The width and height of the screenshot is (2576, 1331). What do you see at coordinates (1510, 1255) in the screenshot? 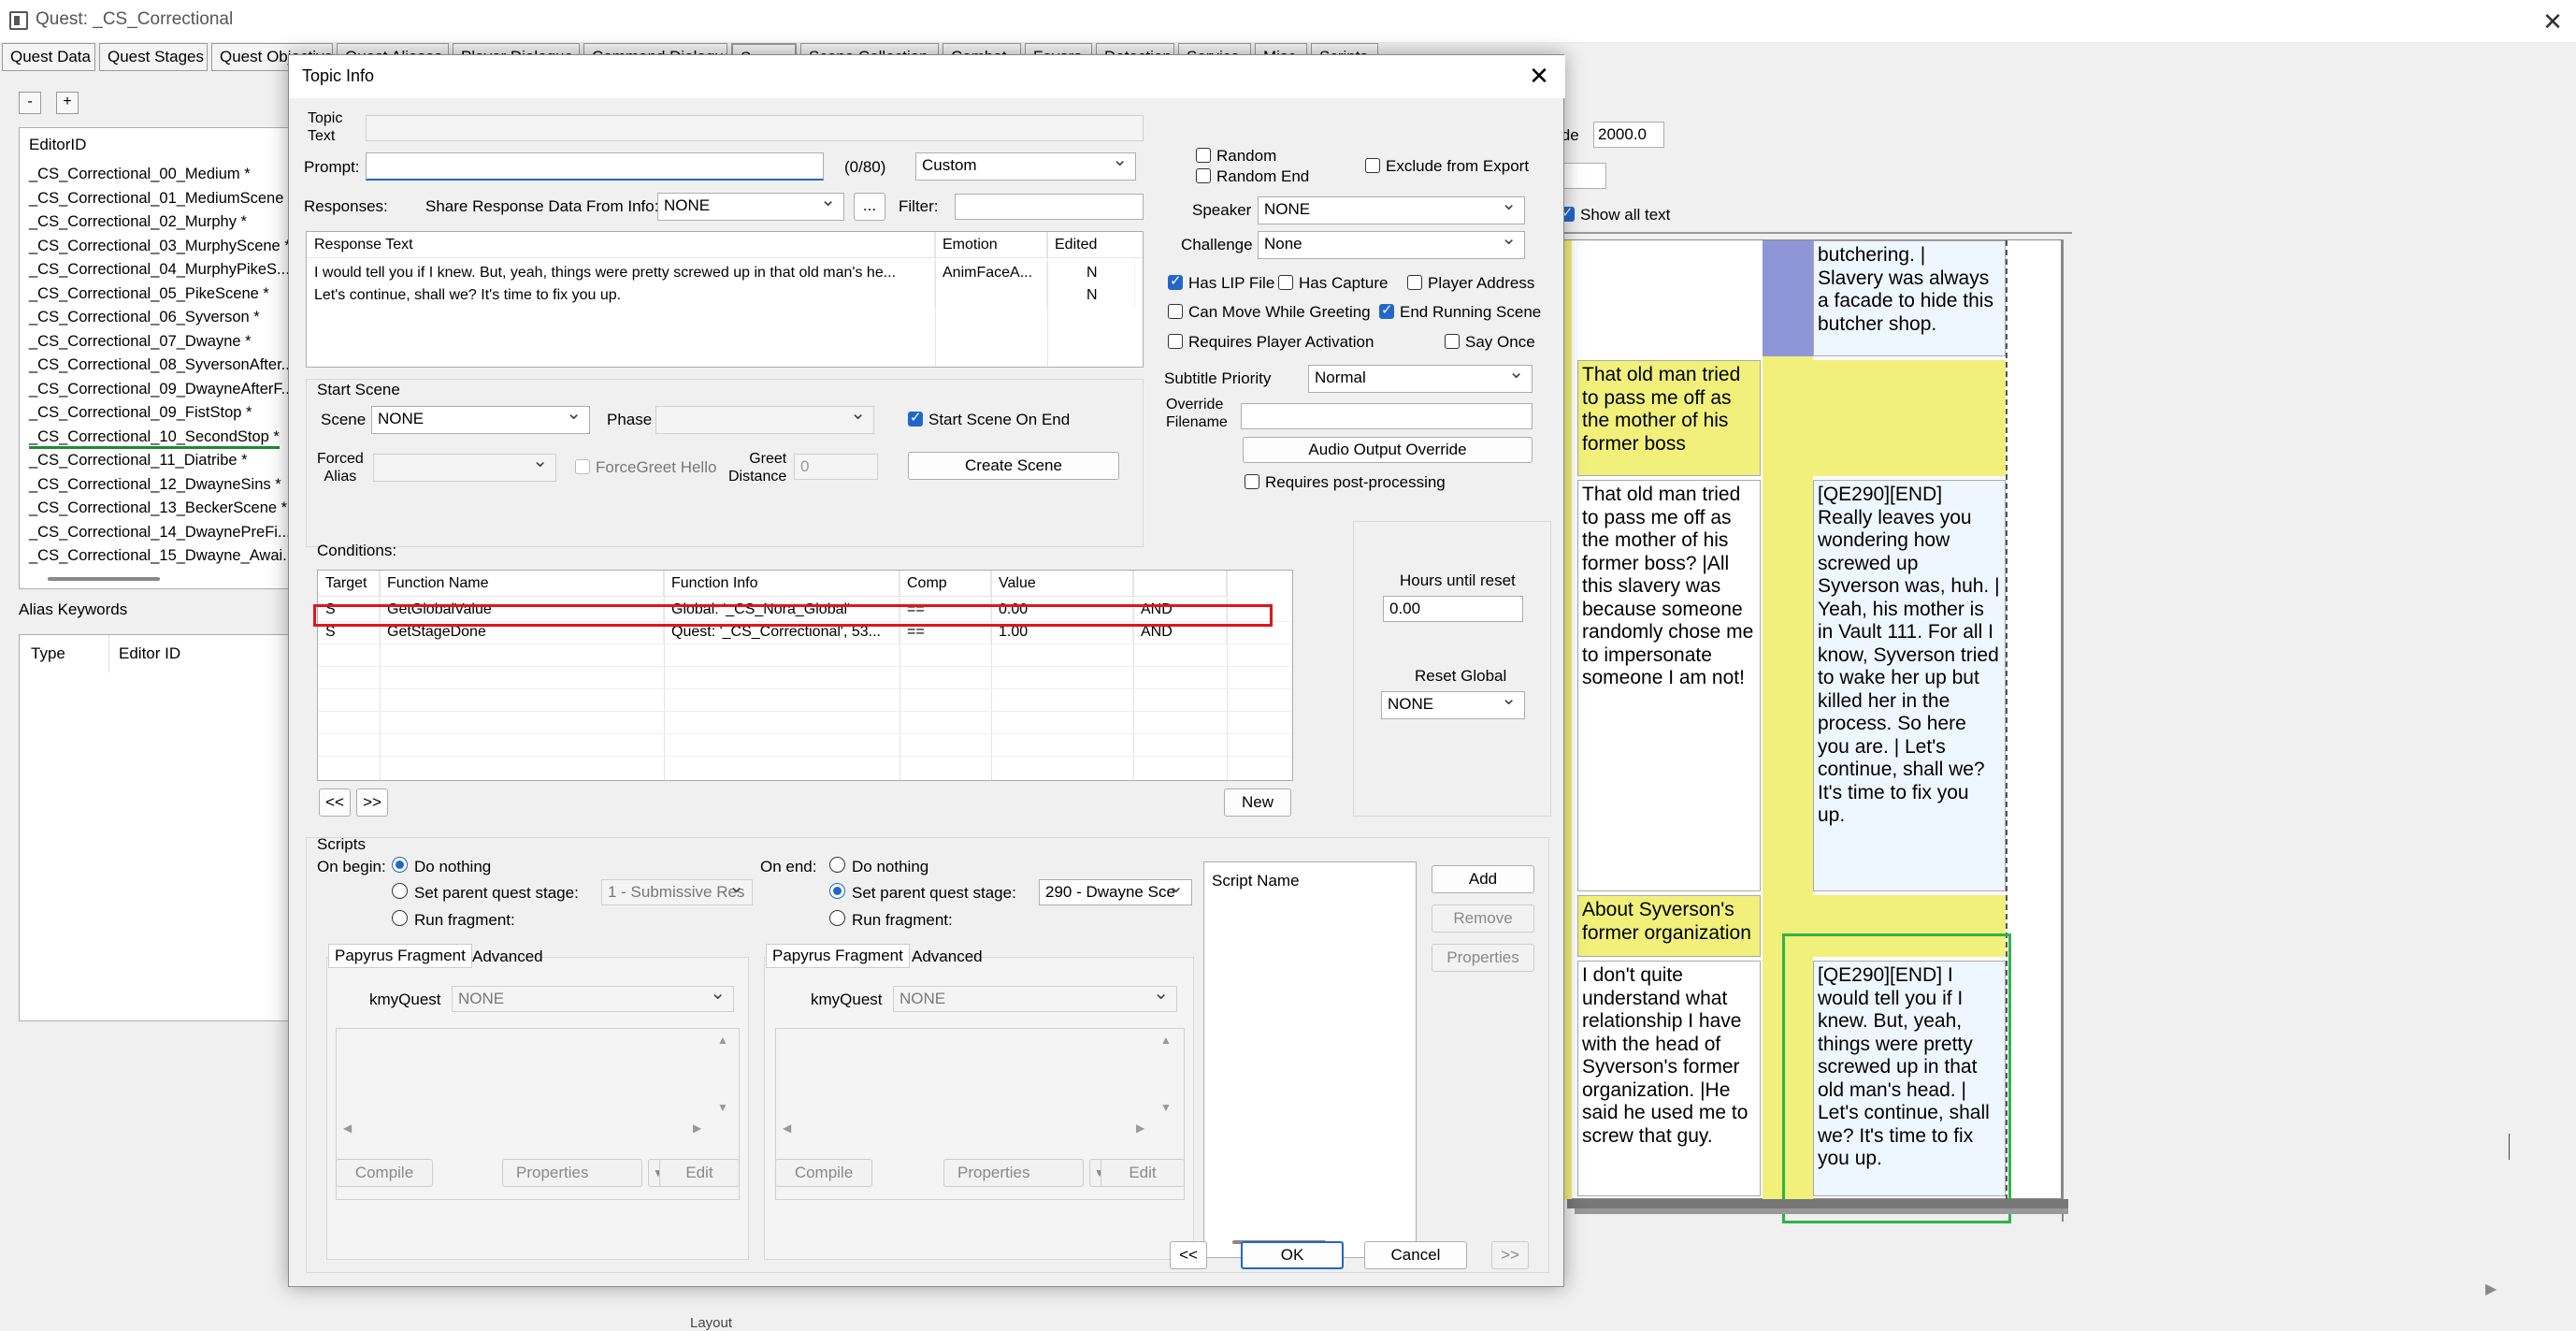
I see `dialog-next-button: >>` at bounding box center [1510, 1255].